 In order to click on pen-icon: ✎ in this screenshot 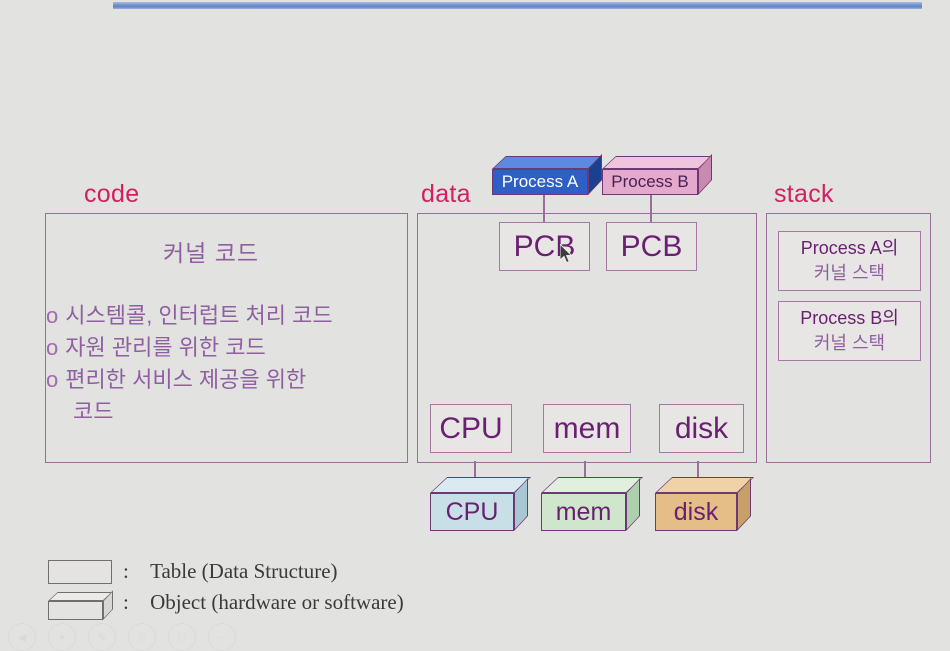, I will do `click(102, 637)`.